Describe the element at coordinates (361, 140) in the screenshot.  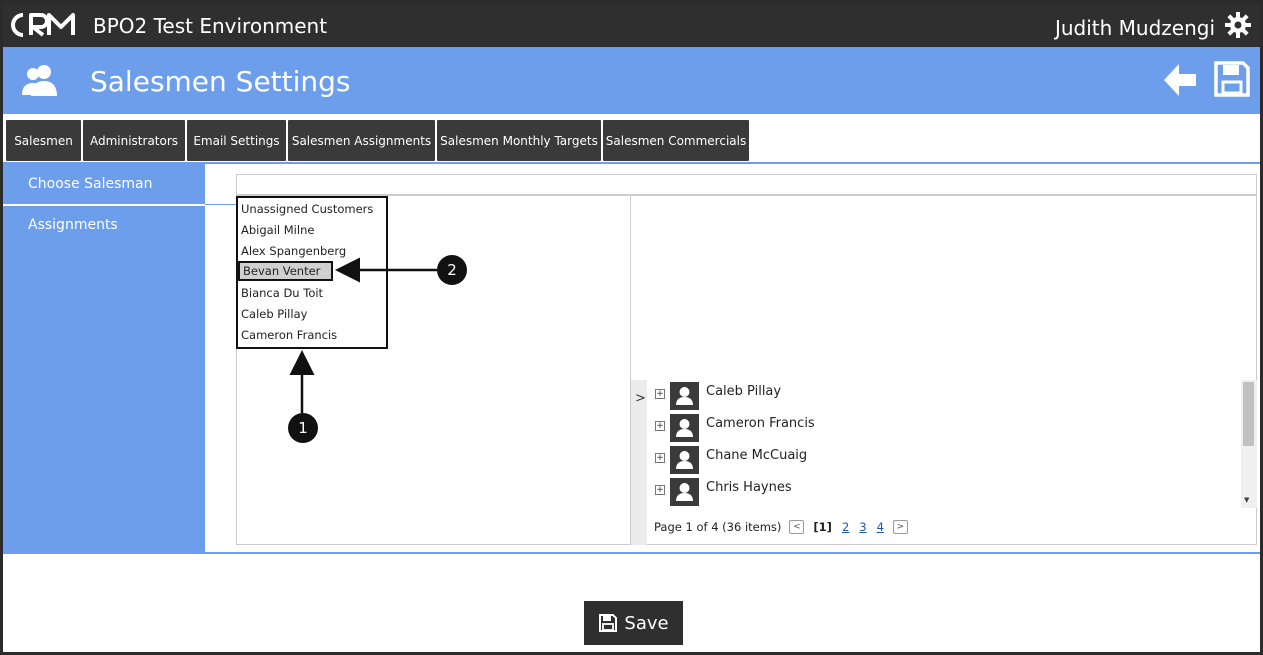
I see `tab-salesmen-assignments: Salesmen Assignments` at that location.